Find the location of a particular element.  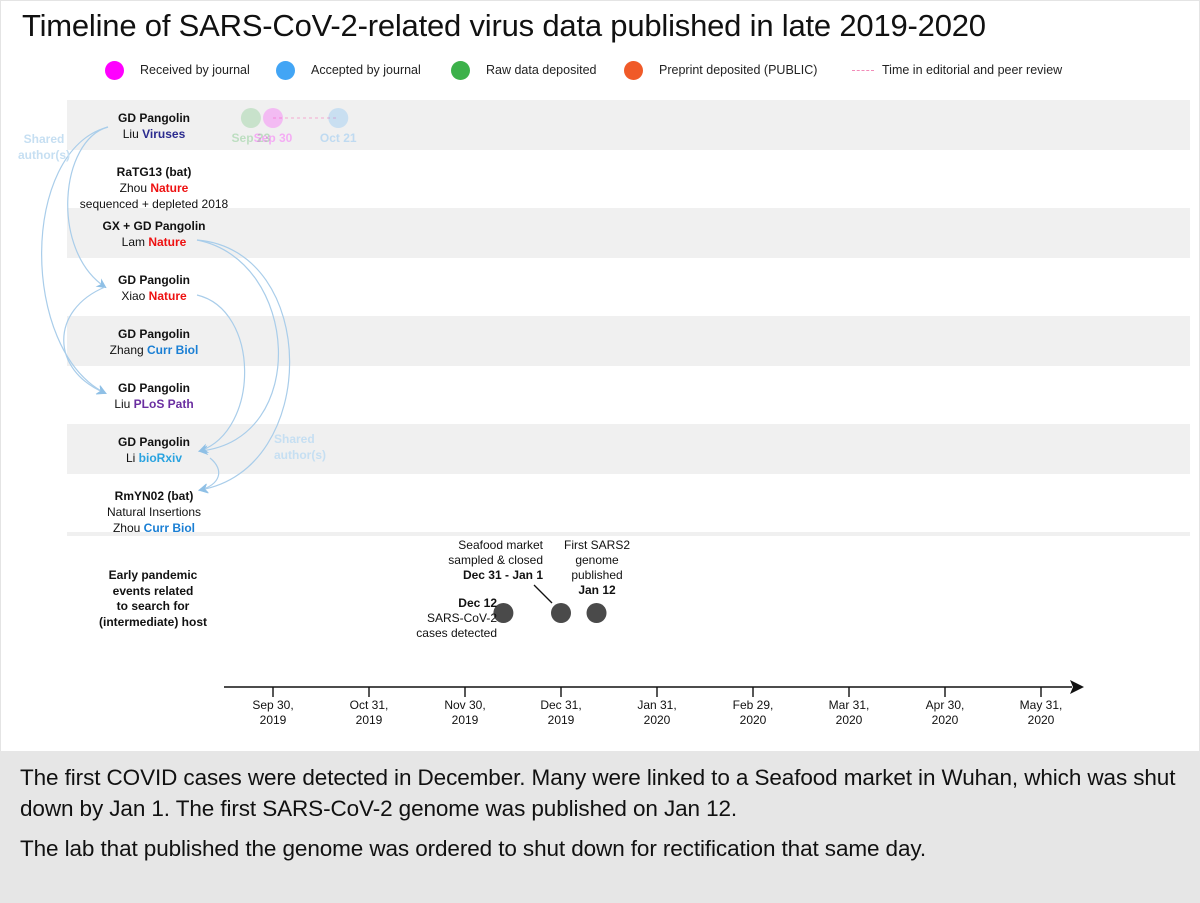

row-label: GD Pangolin Liu PLoS Path is located at coordinates (153, 396).